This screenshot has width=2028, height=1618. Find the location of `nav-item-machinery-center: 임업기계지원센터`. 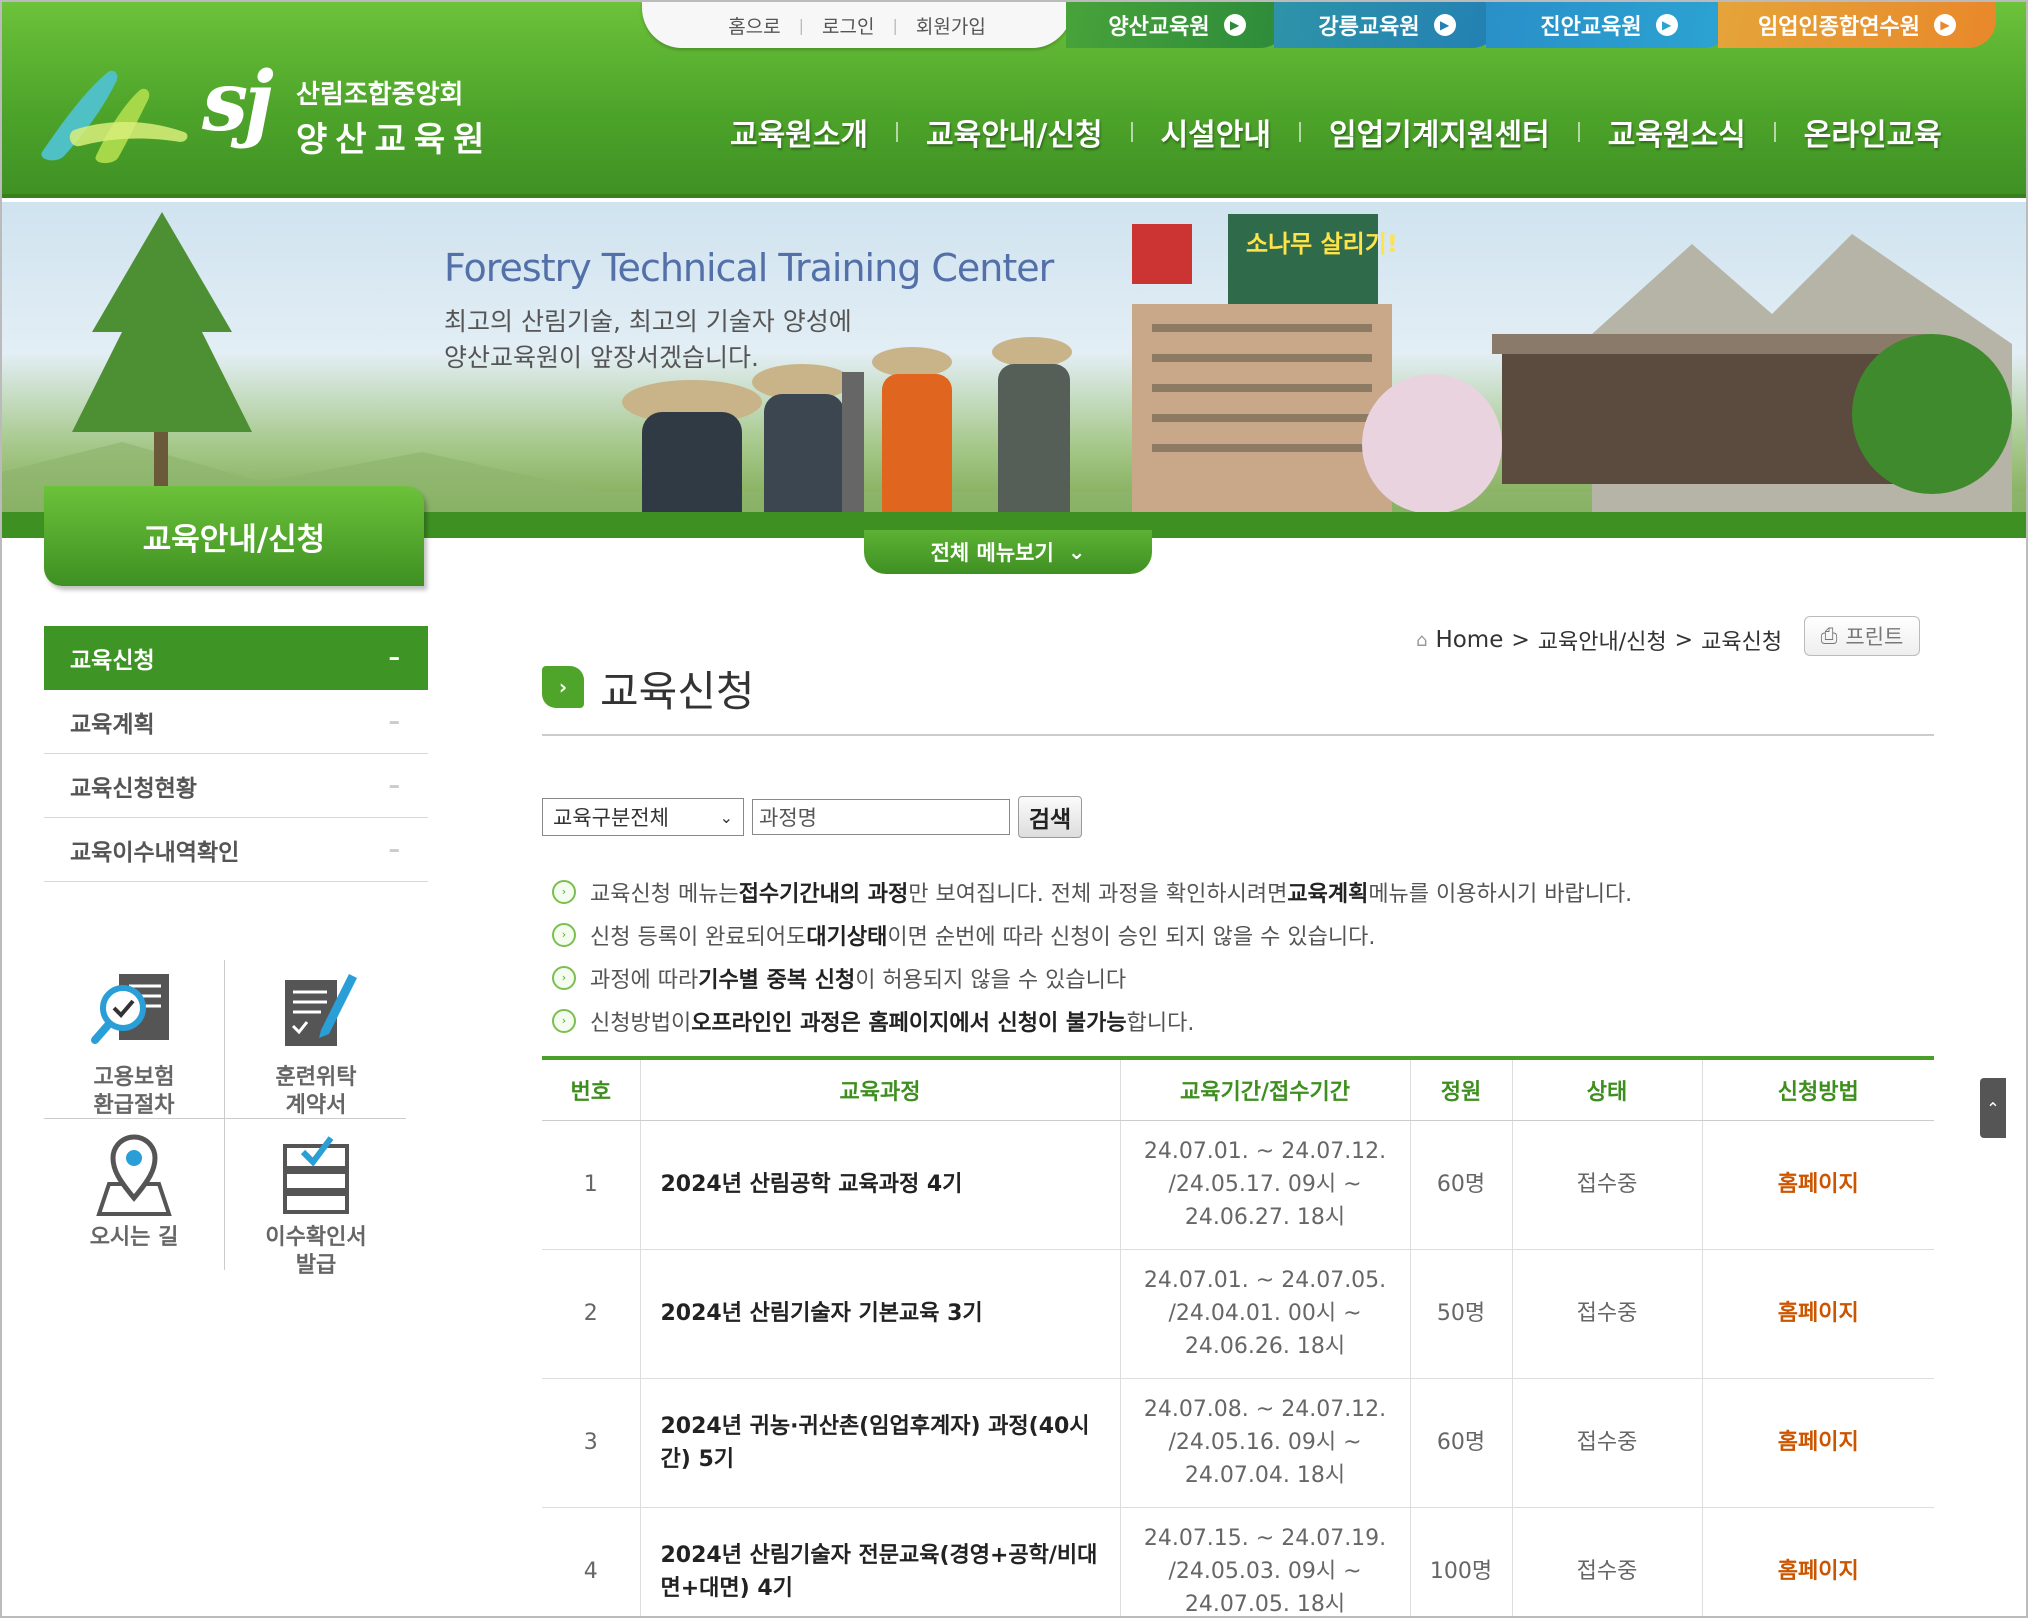

nav-item-machinery-center: 임업기계지원센터 is located at coordinates (1439, 132).